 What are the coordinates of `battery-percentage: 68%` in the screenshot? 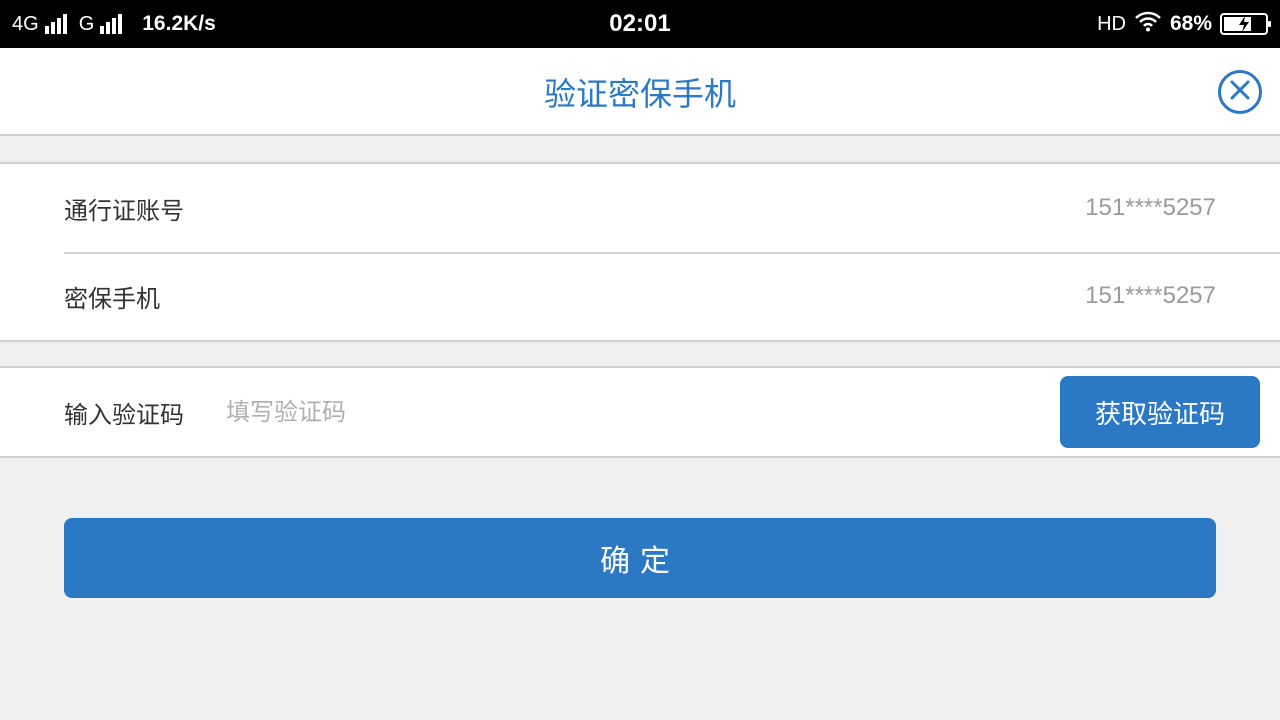 It's located at (1190, 23).